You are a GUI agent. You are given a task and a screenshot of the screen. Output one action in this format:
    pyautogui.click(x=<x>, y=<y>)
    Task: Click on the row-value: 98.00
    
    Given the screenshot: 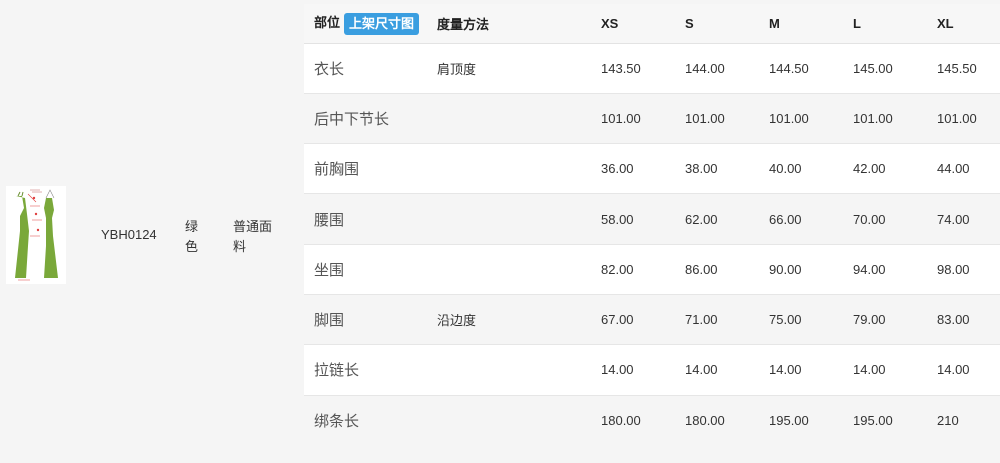 What is the action you would take?
    pyautogui.click(x=968, y=269)
    